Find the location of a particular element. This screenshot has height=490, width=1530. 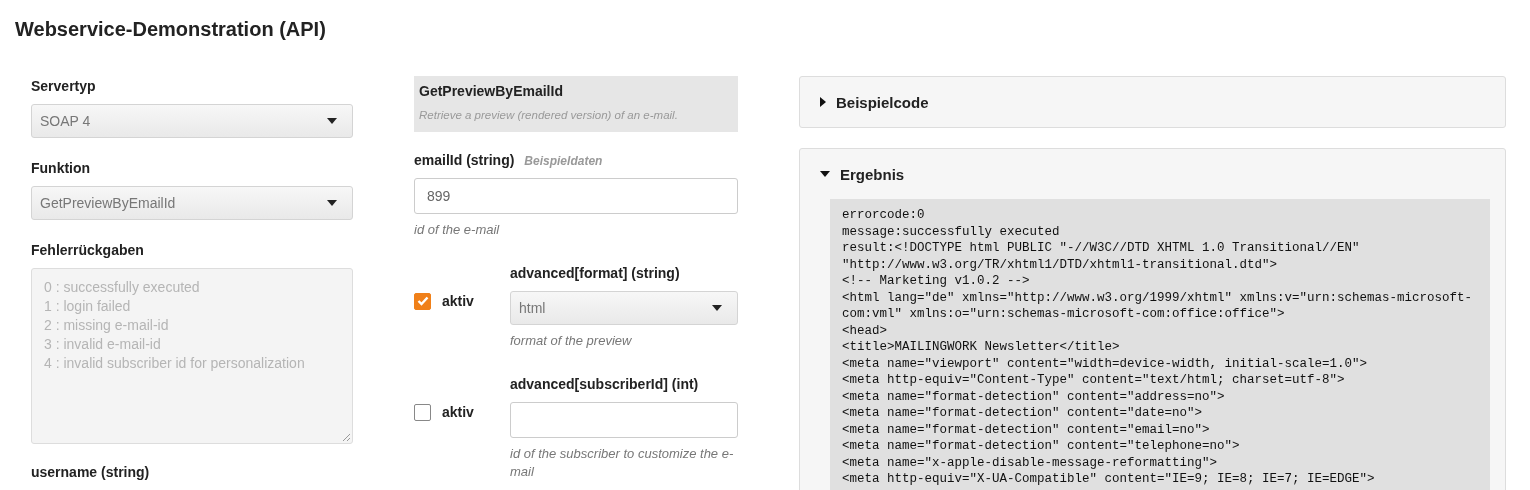

function-name: GetPreviewByEmailId is located at coordinates (491, 91).